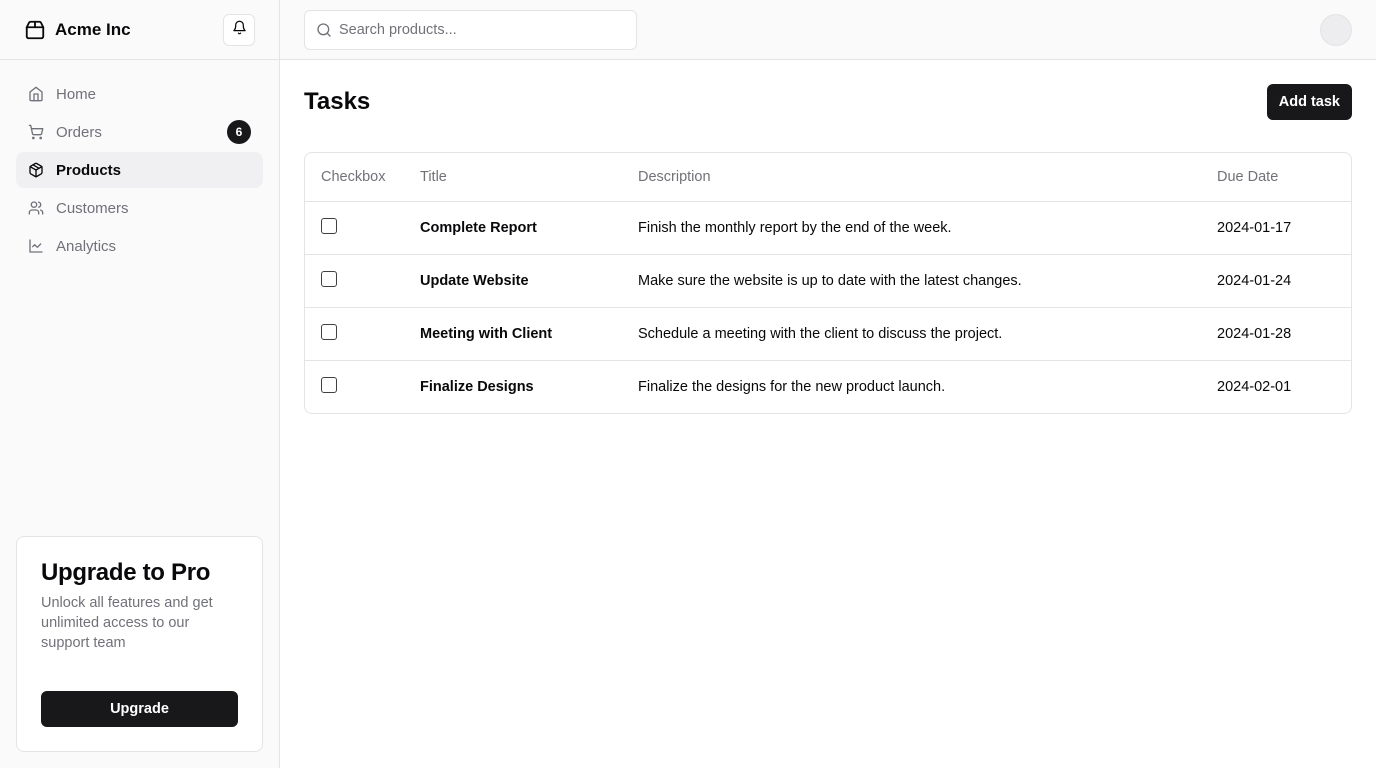  I want to click on page-title: Tasks, so click(337, 101).